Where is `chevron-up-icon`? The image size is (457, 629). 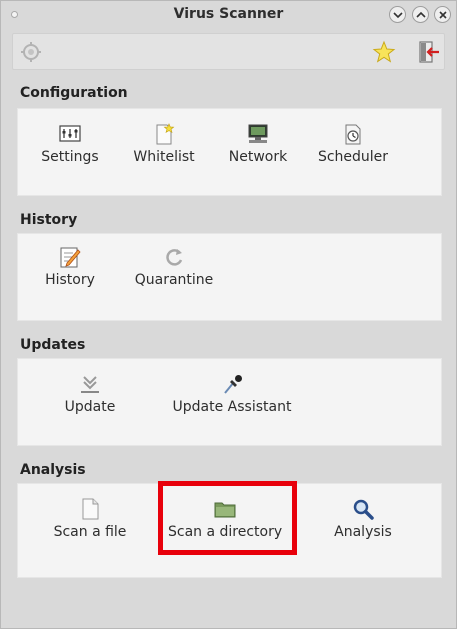
chevron-up-icon is located at coordinates (421, 14).